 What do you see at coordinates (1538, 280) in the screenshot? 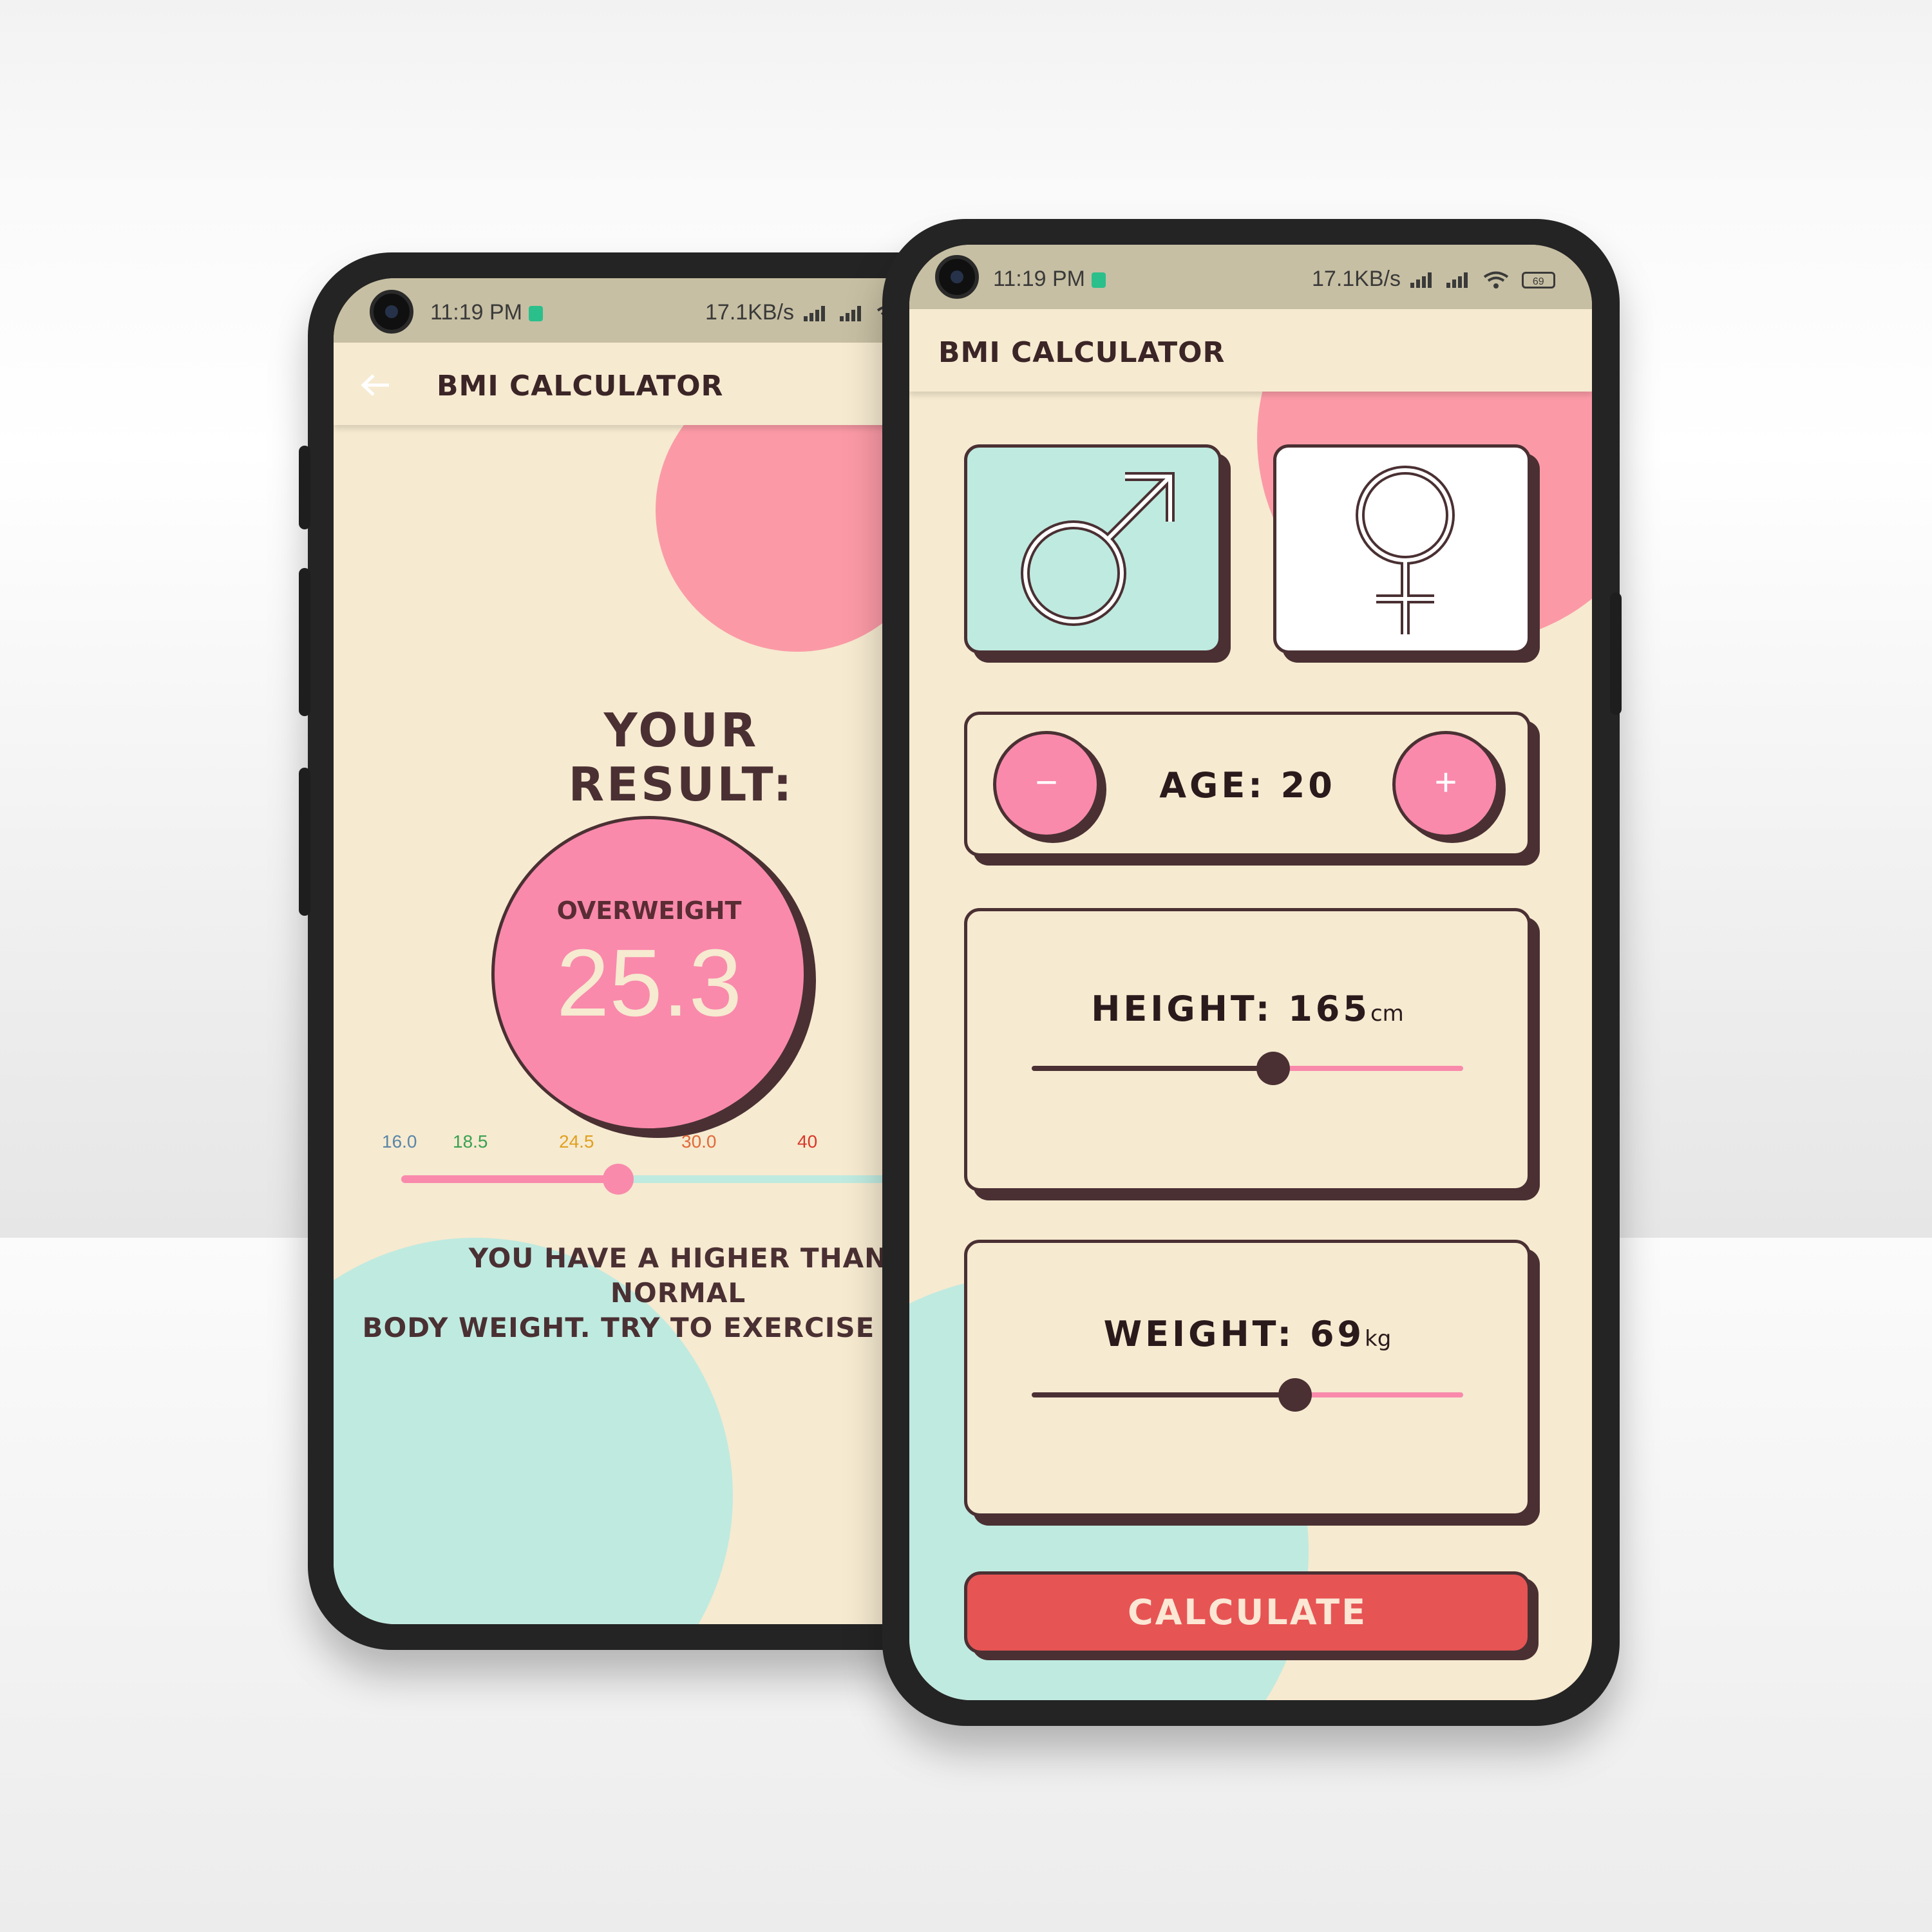
I see `battery-icon: 69` at bounding box center [1538, 280].